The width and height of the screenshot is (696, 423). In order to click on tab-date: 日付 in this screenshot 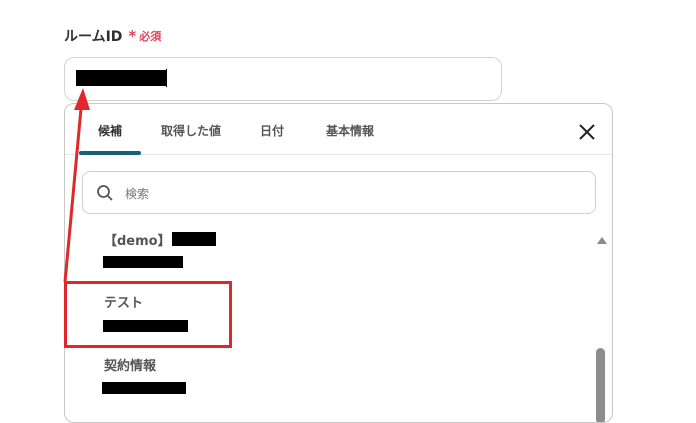, I will do `click(272, 138)`.